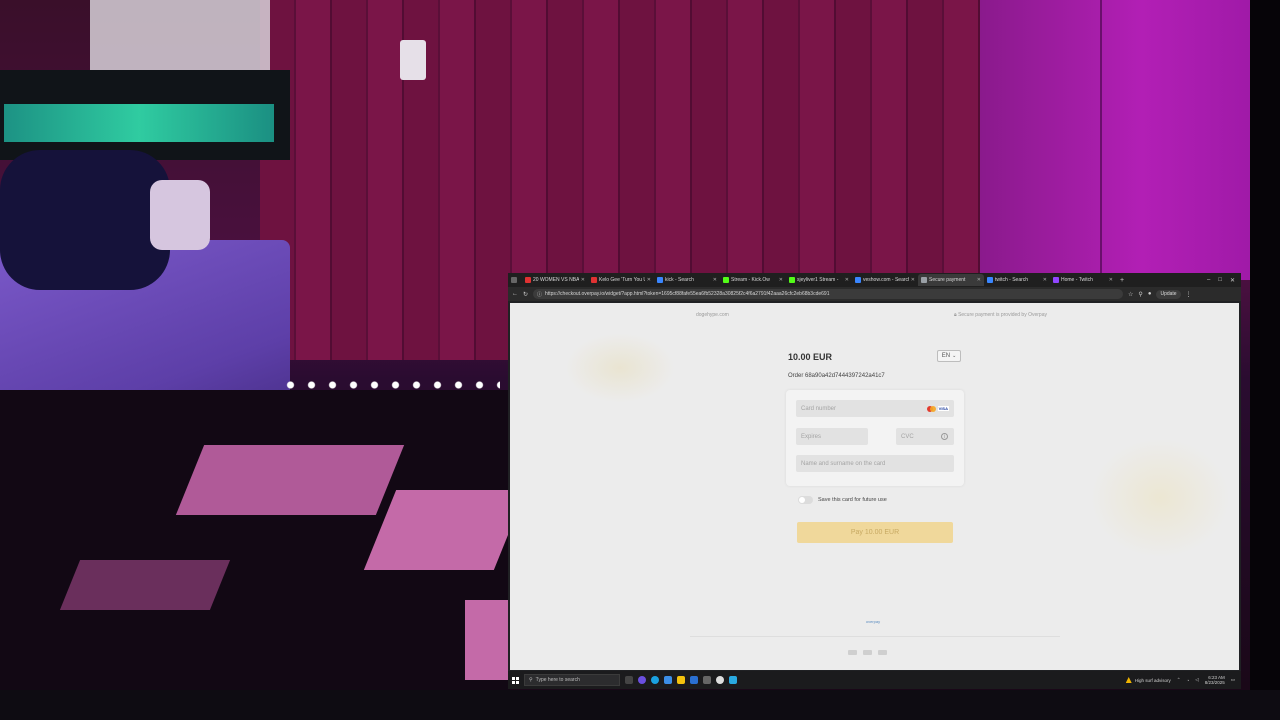 This screenshot has width=1280, height=720. Describe the element at coordinates (1179, 680) in the screenshot. I see `chevron-up-icon: ⌃` at that location.